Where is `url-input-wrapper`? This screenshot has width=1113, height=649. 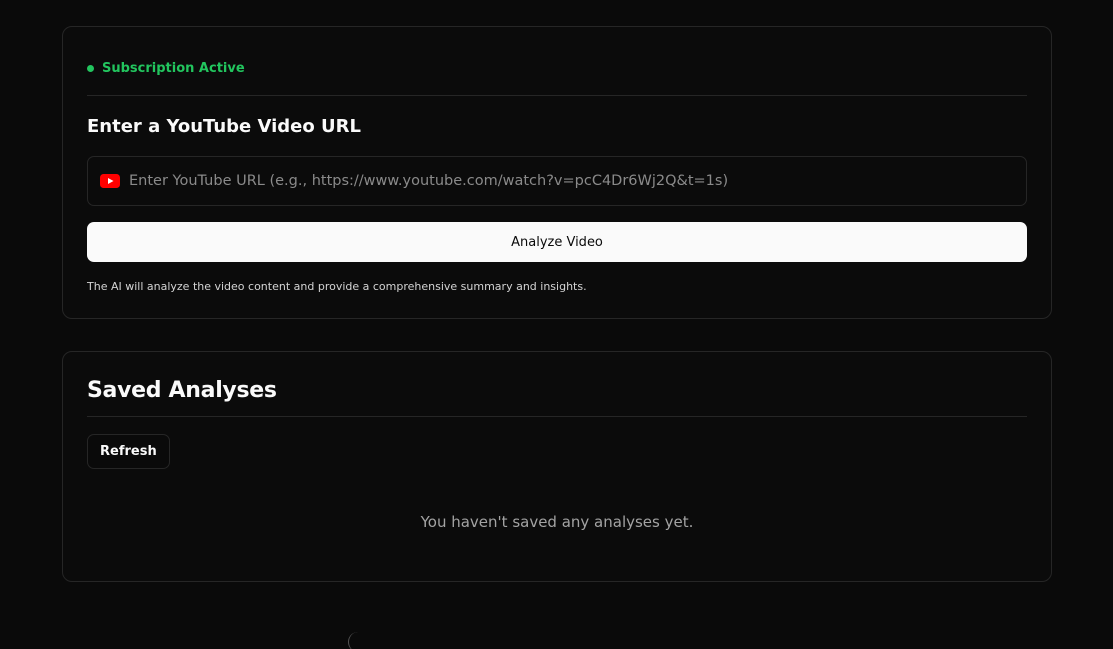
url-input-wrapper is located at coordinates (557, 181).